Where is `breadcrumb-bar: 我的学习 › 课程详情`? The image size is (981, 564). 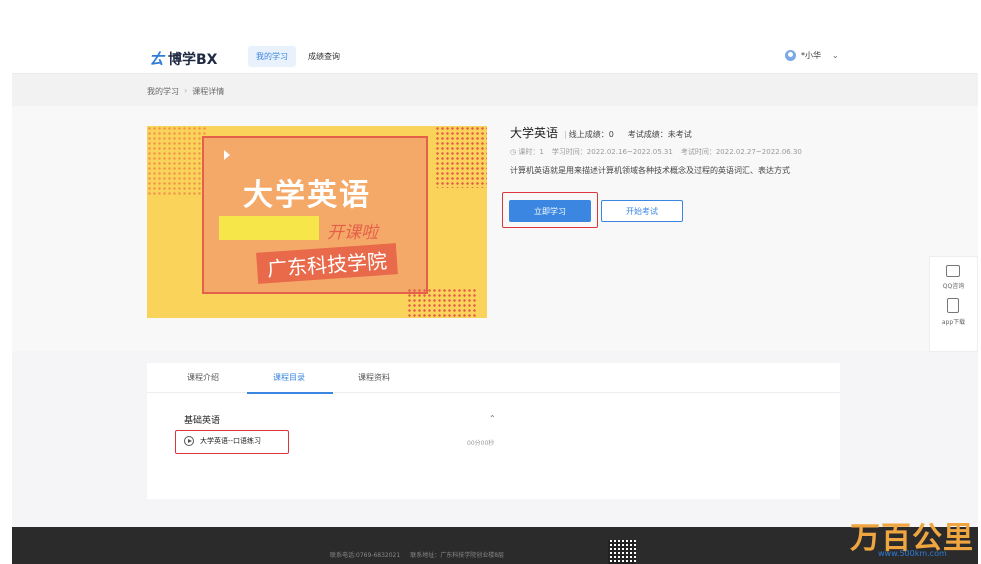
breadcrumb-bar: 我的学习 › 课程详情 is located at coordinates (495, 90).